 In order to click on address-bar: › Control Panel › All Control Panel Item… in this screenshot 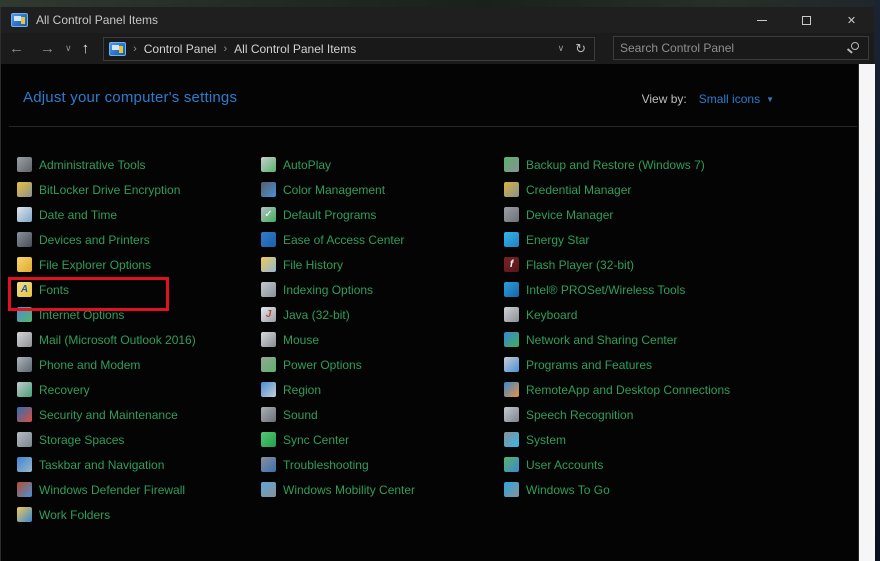, I will do `click(349, 48)`.